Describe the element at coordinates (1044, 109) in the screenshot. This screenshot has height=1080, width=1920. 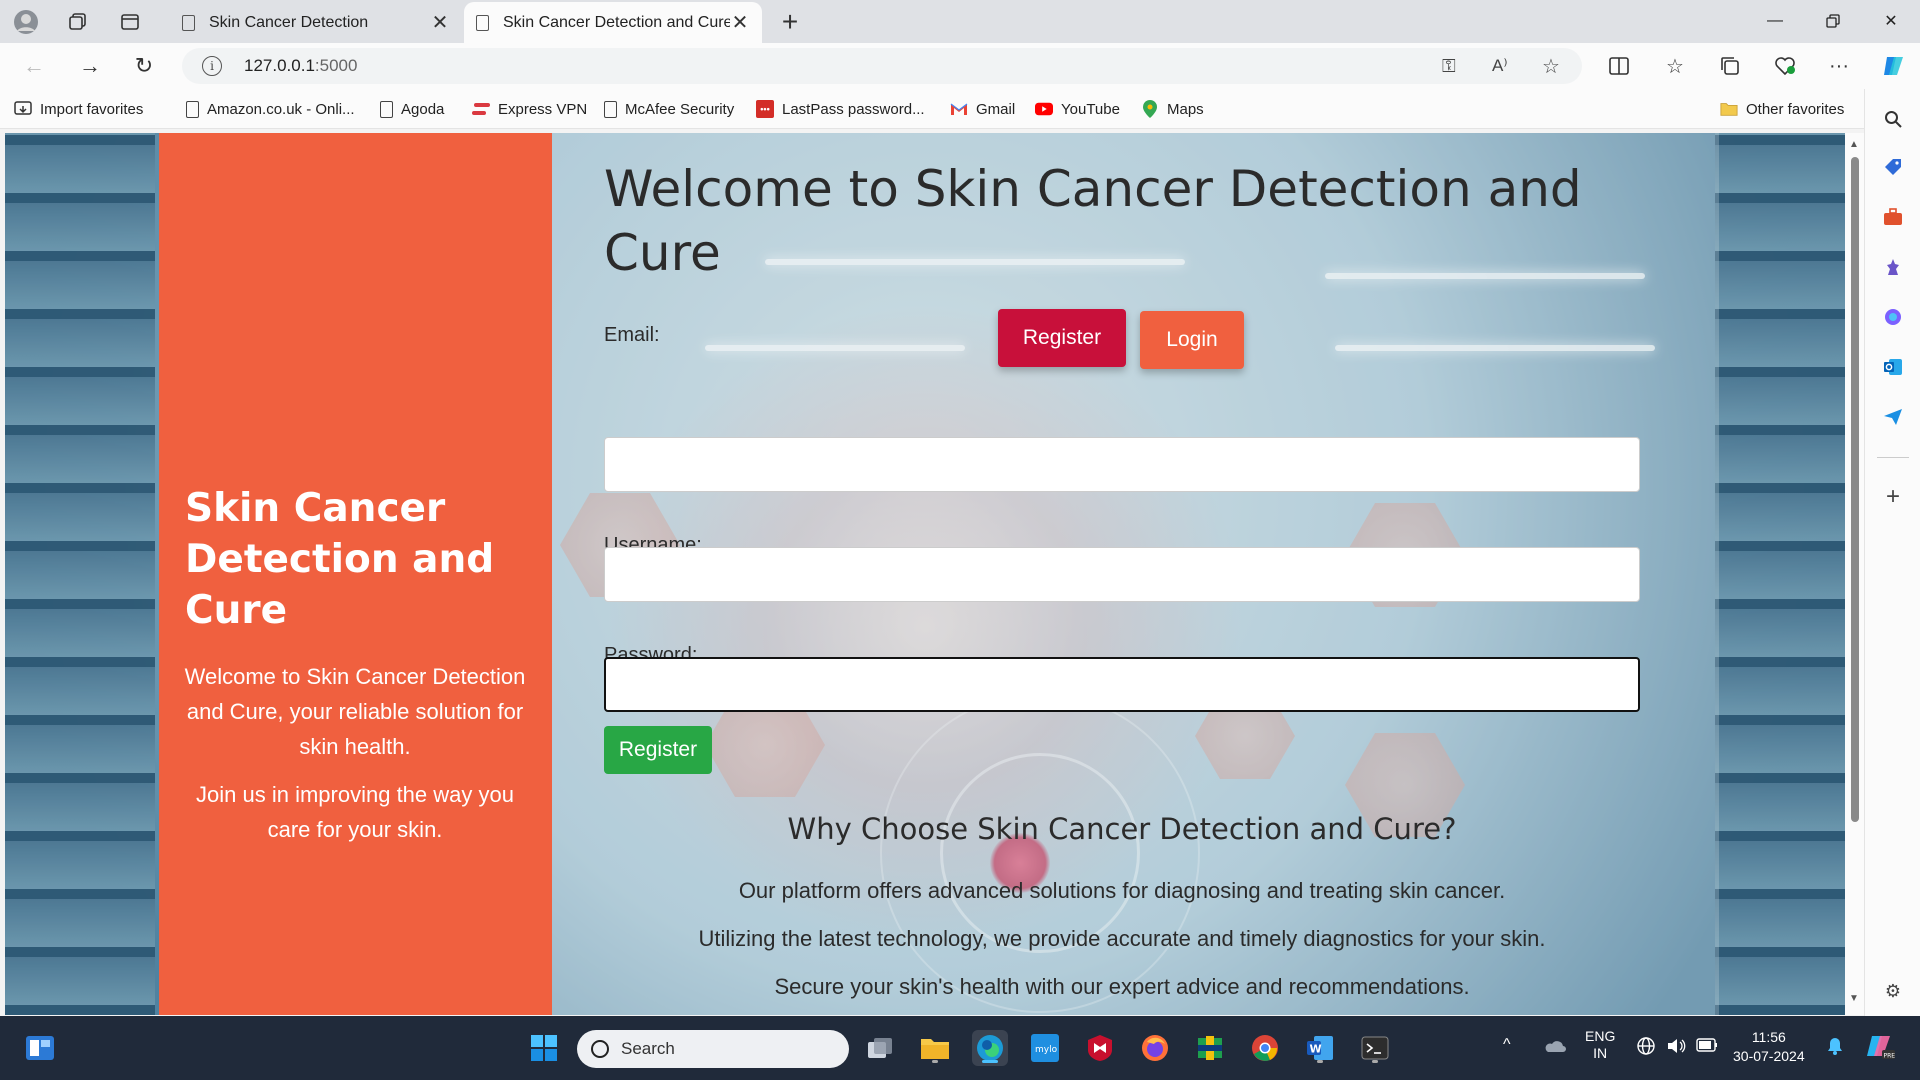
I see `youtube-icon` at that location.